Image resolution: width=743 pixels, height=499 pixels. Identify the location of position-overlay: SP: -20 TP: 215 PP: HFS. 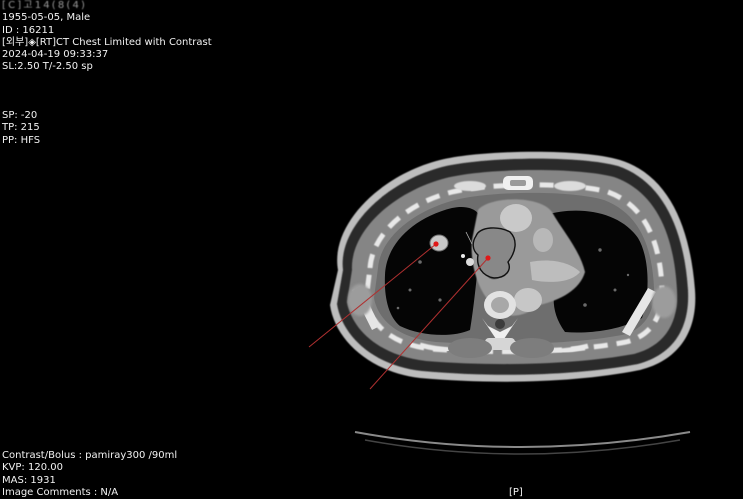
(21, 128).